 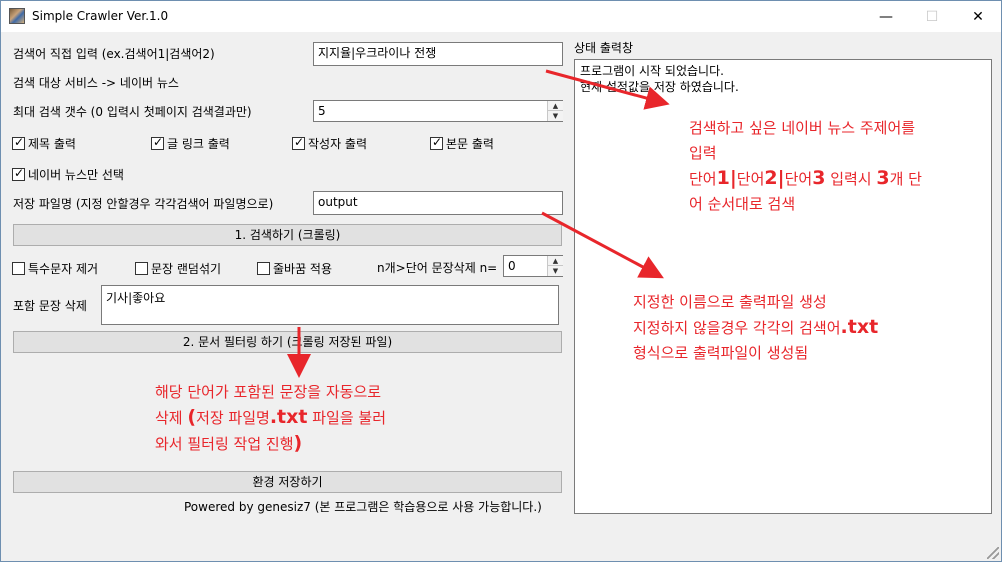 I want to click on arrow-to-output-note, so click(x=602, y=245).